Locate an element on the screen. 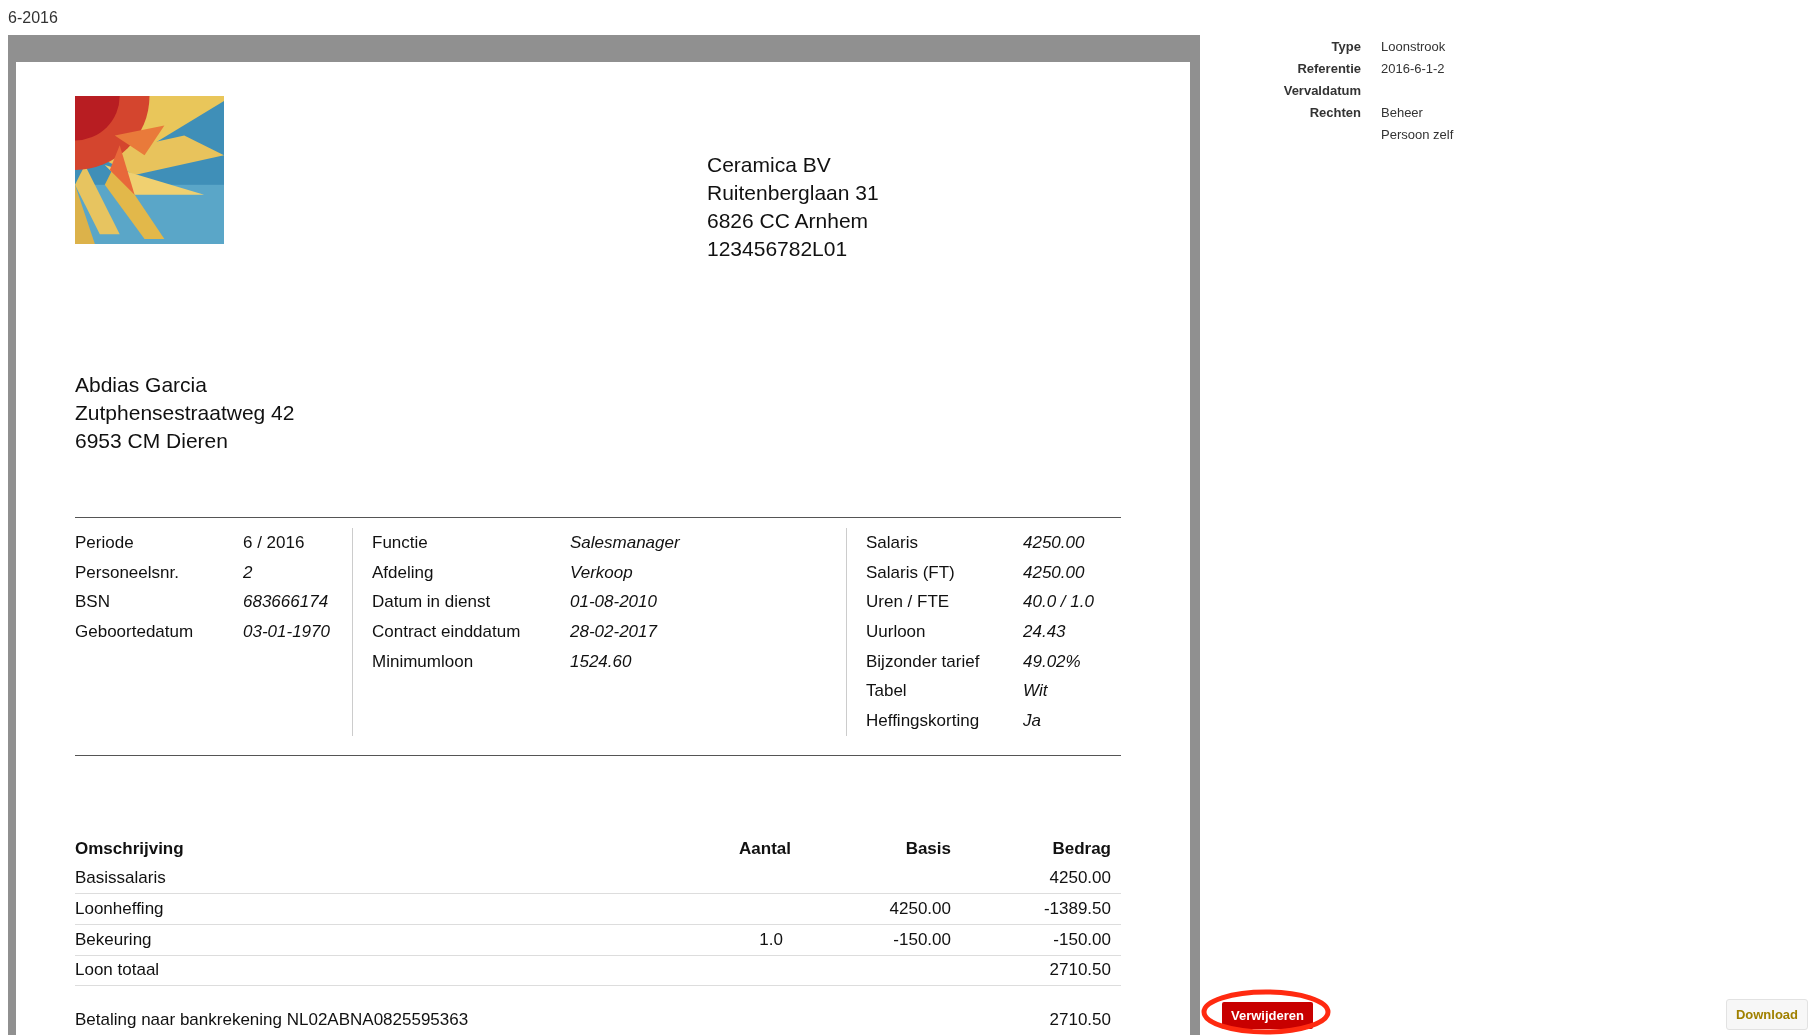  detail-value: Beheer is located at coordinates (1402, 113).